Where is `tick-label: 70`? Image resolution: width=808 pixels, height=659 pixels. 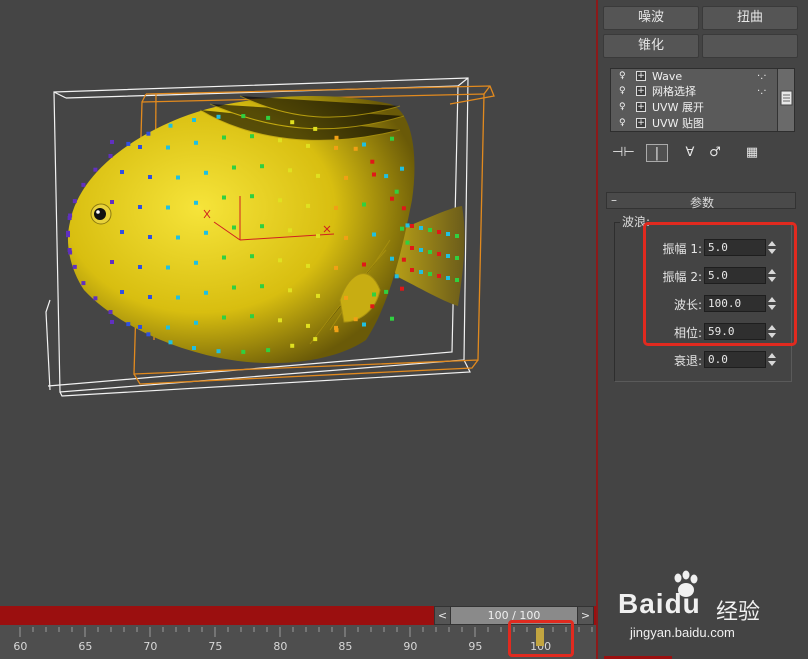
tick-label: 70 is located at coordinates (150, 646).